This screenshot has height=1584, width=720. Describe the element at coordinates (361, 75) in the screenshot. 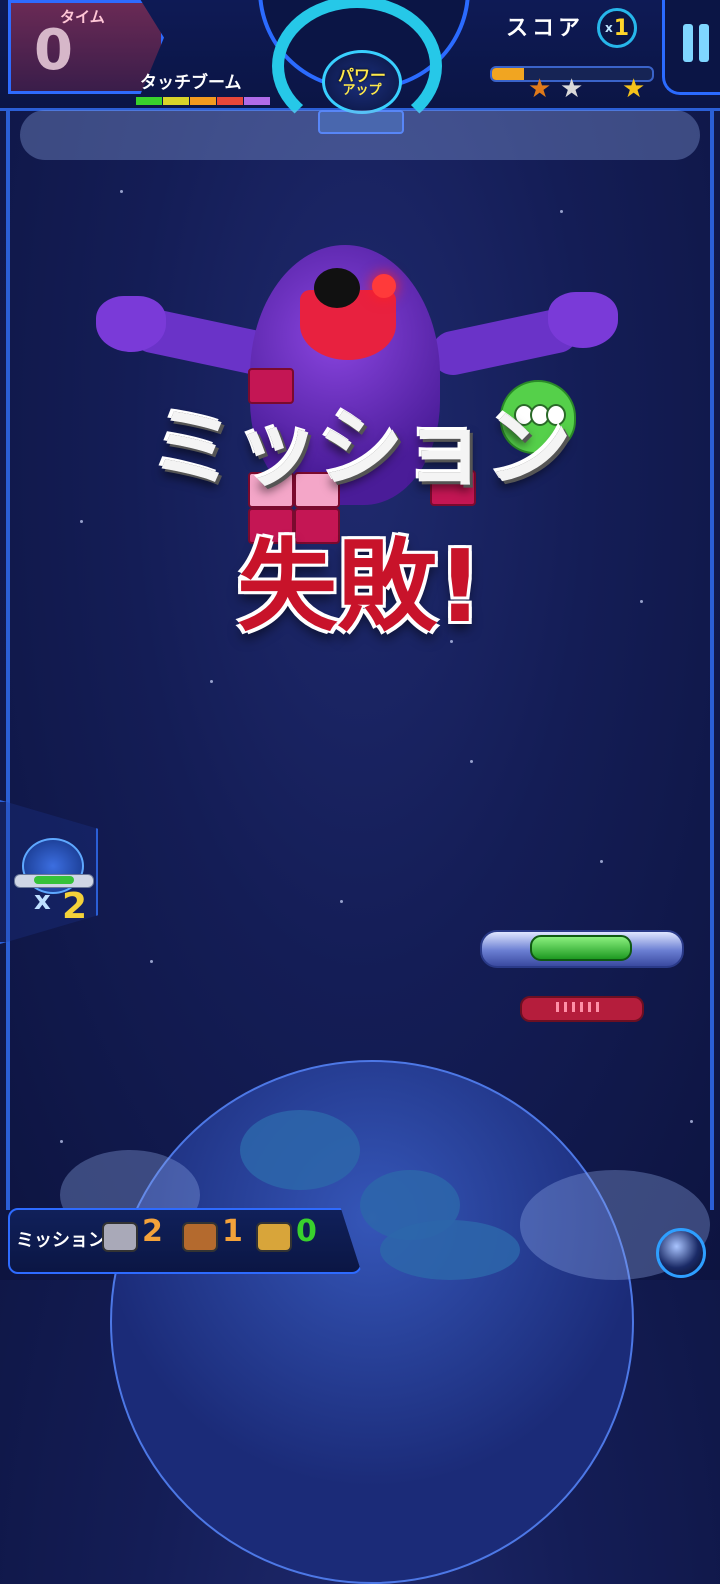

I see `power-up-label-top: パワー` at that location.